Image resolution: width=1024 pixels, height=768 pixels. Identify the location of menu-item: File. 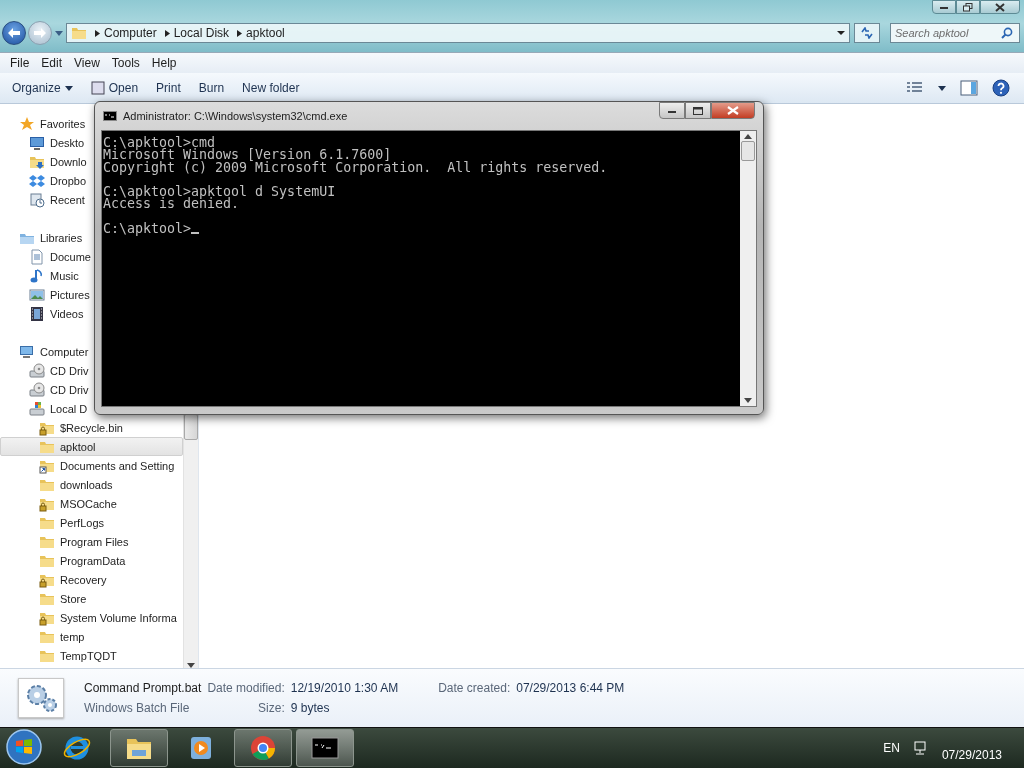
(20, 63).